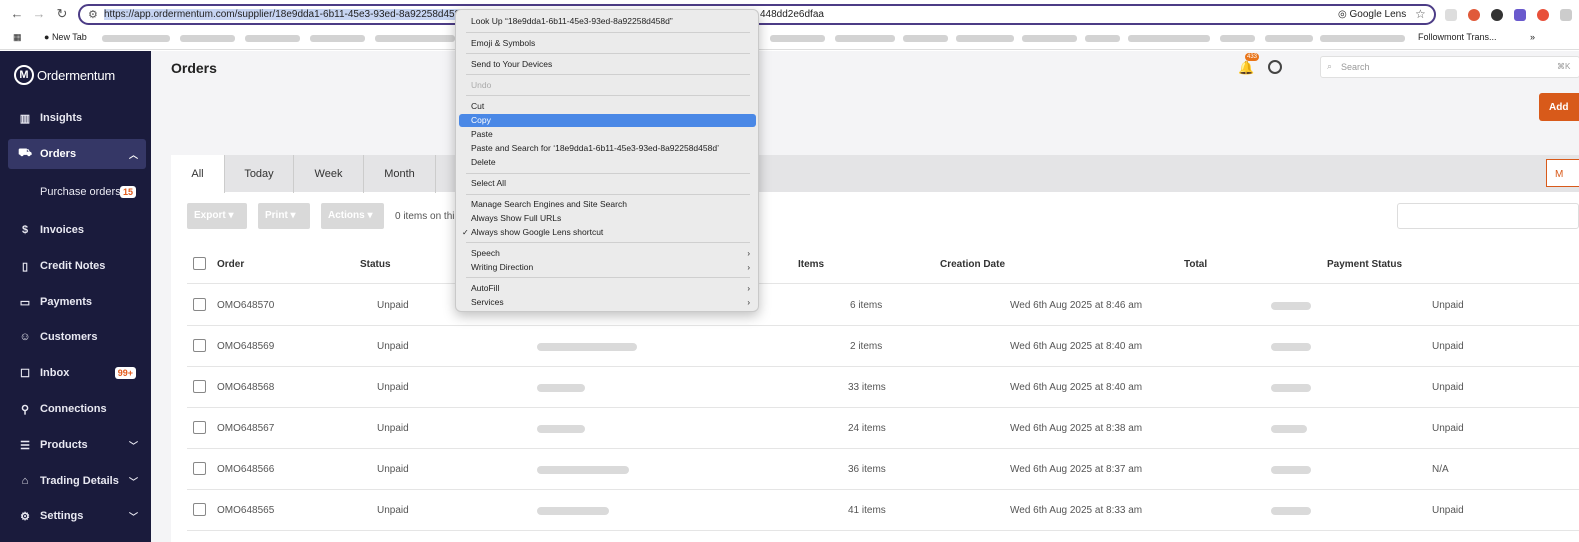 The width and height of the screenshot is (1579, 542). I want to click on sidebar-item-purchase-orders: Purchase orders 15, so click(77, 192).